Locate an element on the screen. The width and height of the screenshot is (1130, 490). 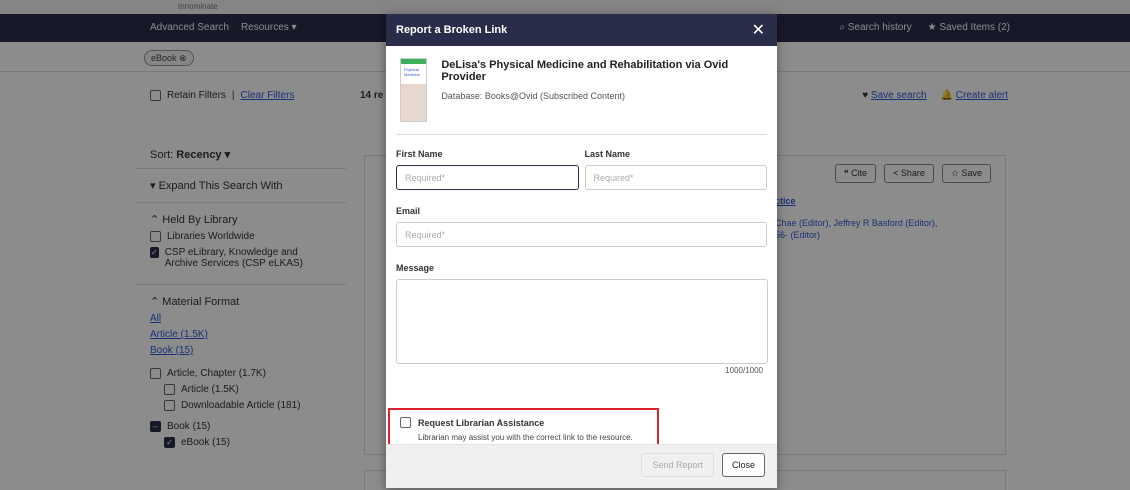
close-button: Close is located at coordinates (743, 465).